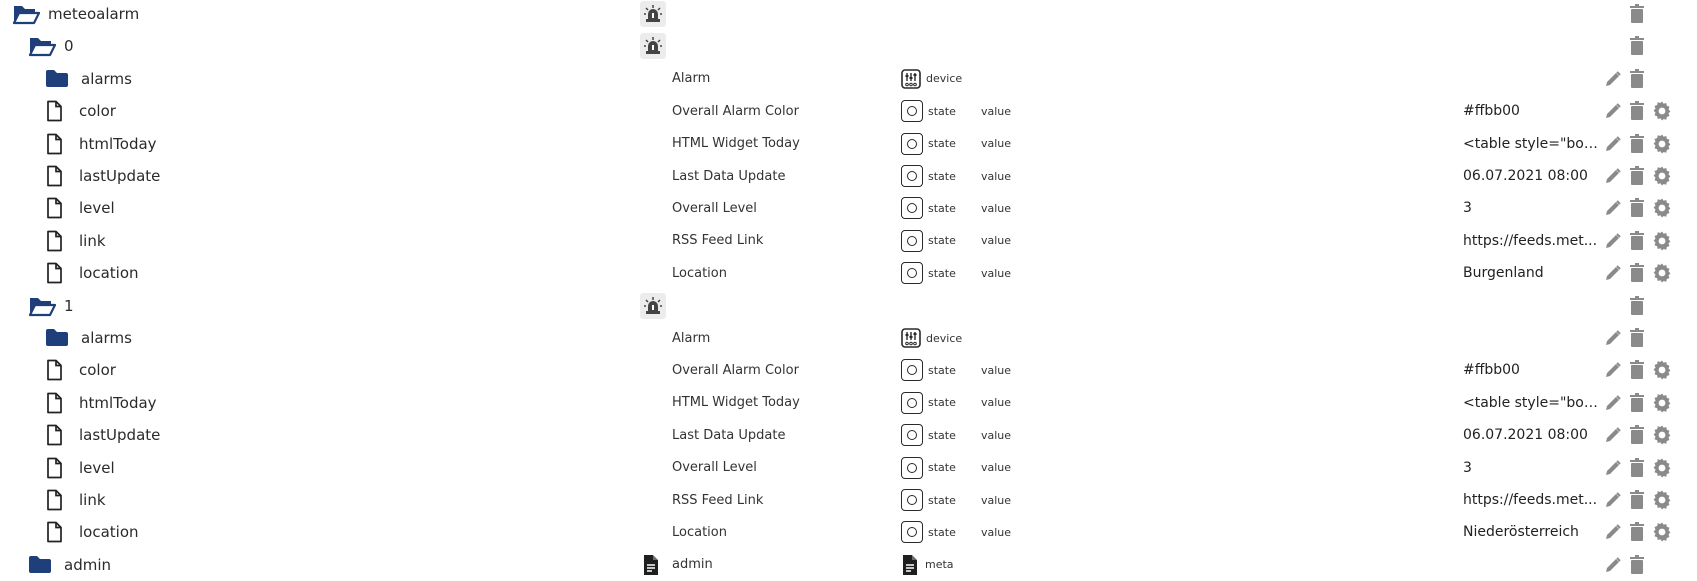 The image size is (1697, 581). What do you see at coordinates (848, 565) in the screenshot?
I see `tree-row-admin: admin admin meta` at bounding box center [848, 565].